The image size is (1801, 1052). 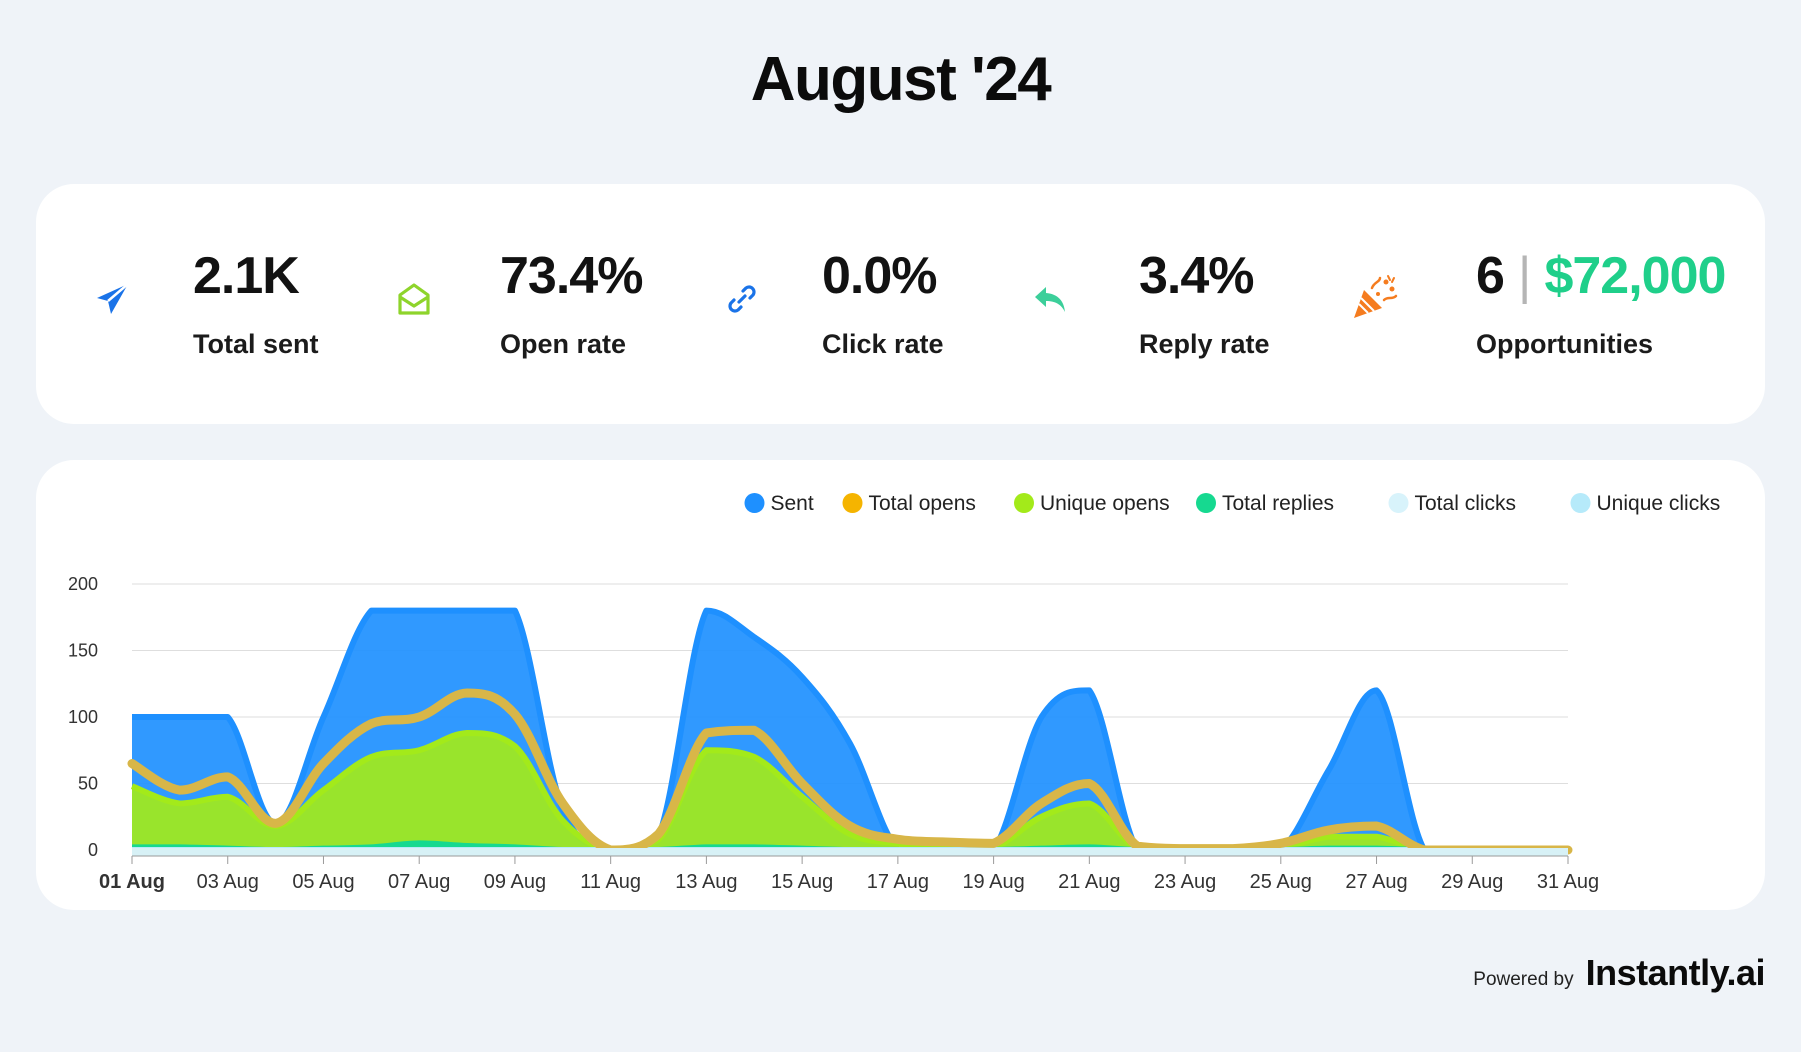 What do you see at coordinates (1635, 276) in the screenshot?
I see `opportunities-value: $72,000` at bounding box center [1635, 276].